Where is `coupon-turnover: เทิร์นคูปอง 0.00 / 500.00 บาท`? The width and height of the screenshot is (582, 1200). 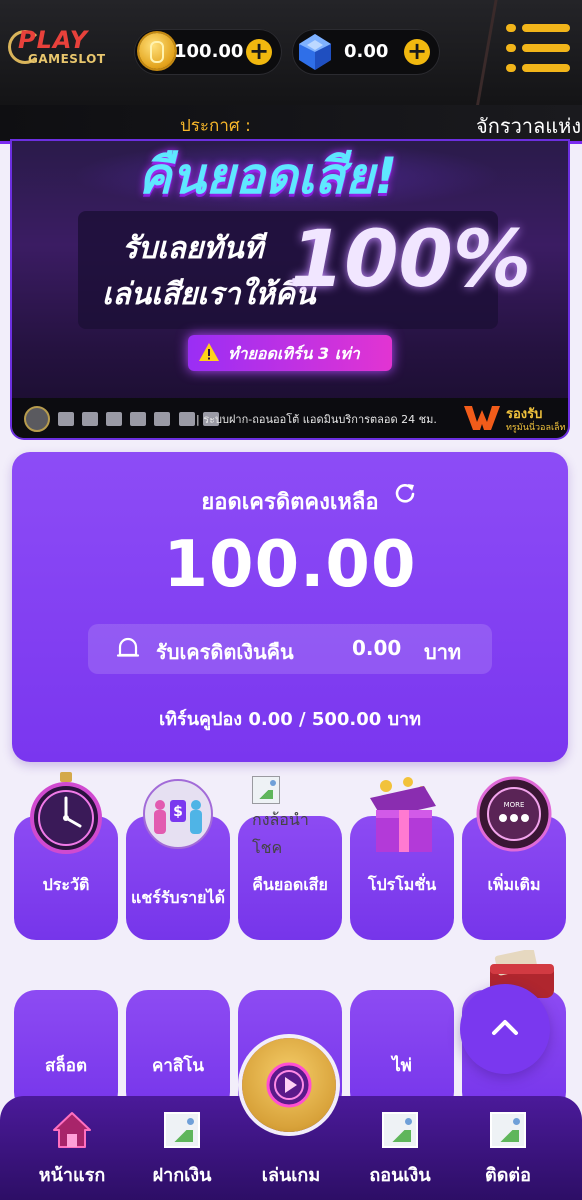
coupon-turnover: เทิร์นคูปอง 0.00 / 500.00 บาท is located at coordinates (290, 719).